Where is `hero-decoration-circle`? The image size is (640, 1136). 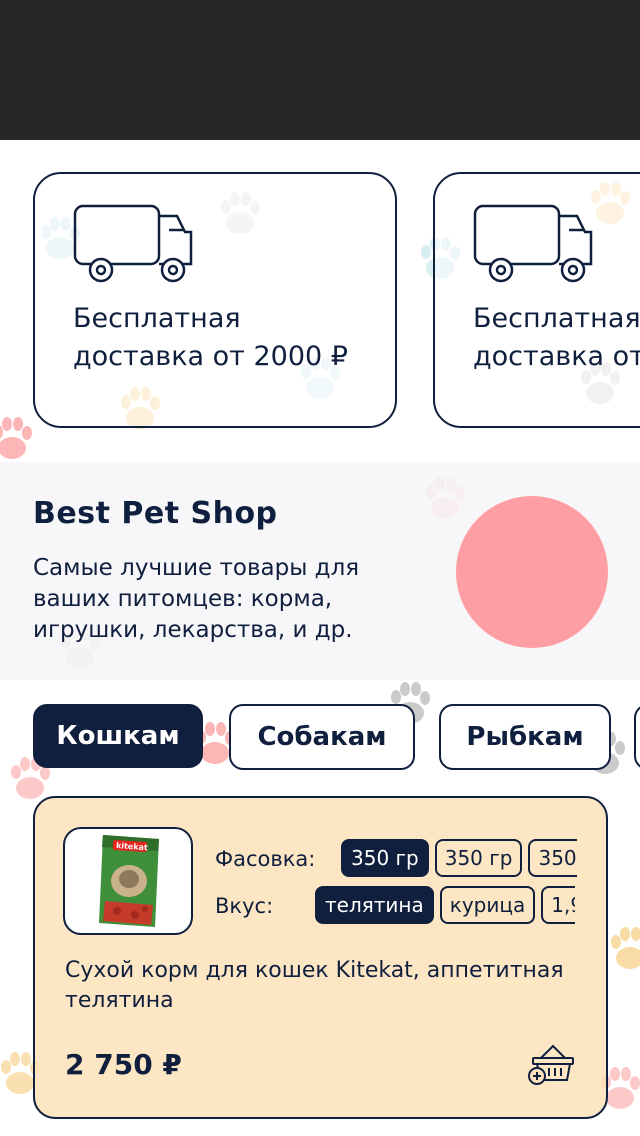 hero-decoration-circle is located at coordinates (532, 572).